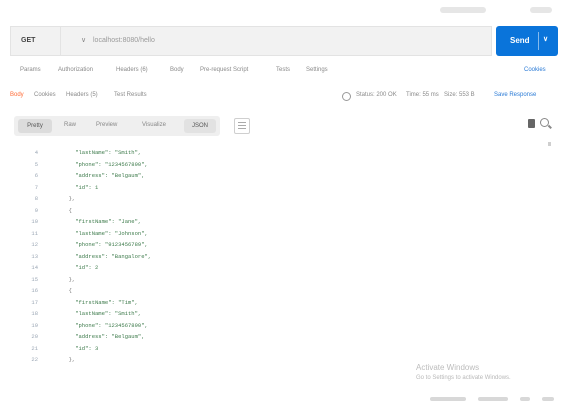 This screenshot has height=405, width=566. Describe the element at coordinates (224, 70) in the screenshot. I see `tab-pre-request-script: Pre-request Script` at that location.